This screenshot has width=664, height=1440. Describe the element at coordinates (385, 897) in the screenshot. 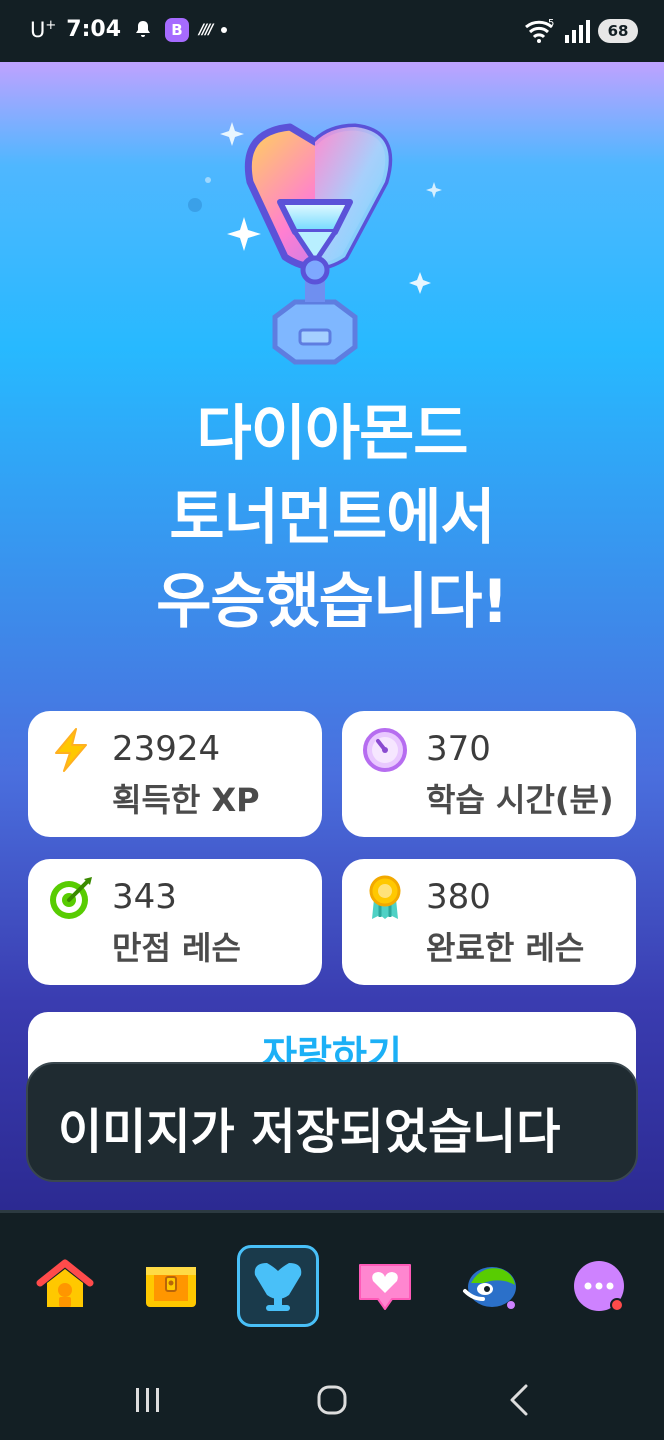

I see `medal-icon` at that location.